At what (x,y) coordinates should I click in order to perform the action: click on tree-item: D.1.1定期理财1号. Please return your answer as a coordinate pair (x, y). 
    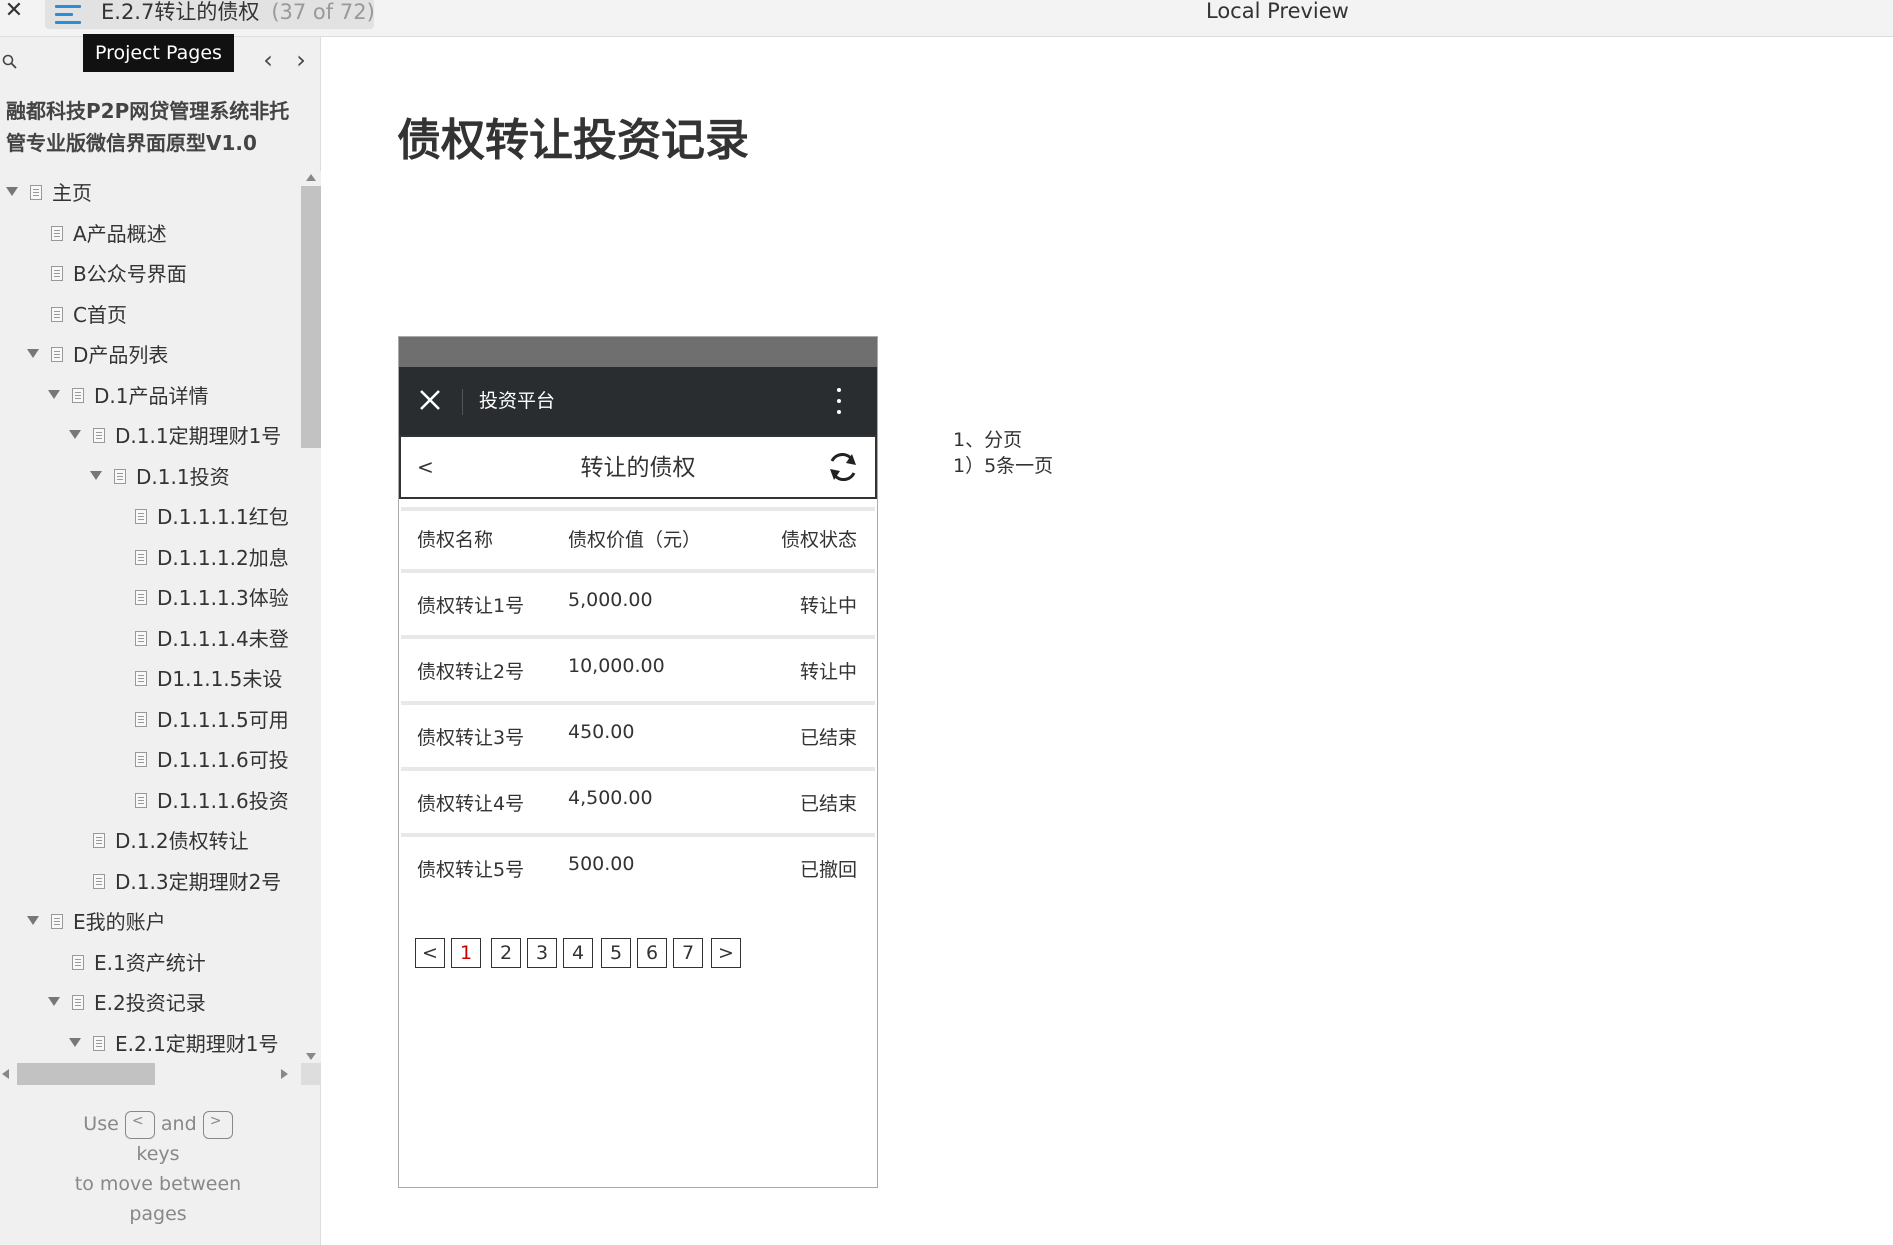
    Looking at the image, I should click on (150, 436).